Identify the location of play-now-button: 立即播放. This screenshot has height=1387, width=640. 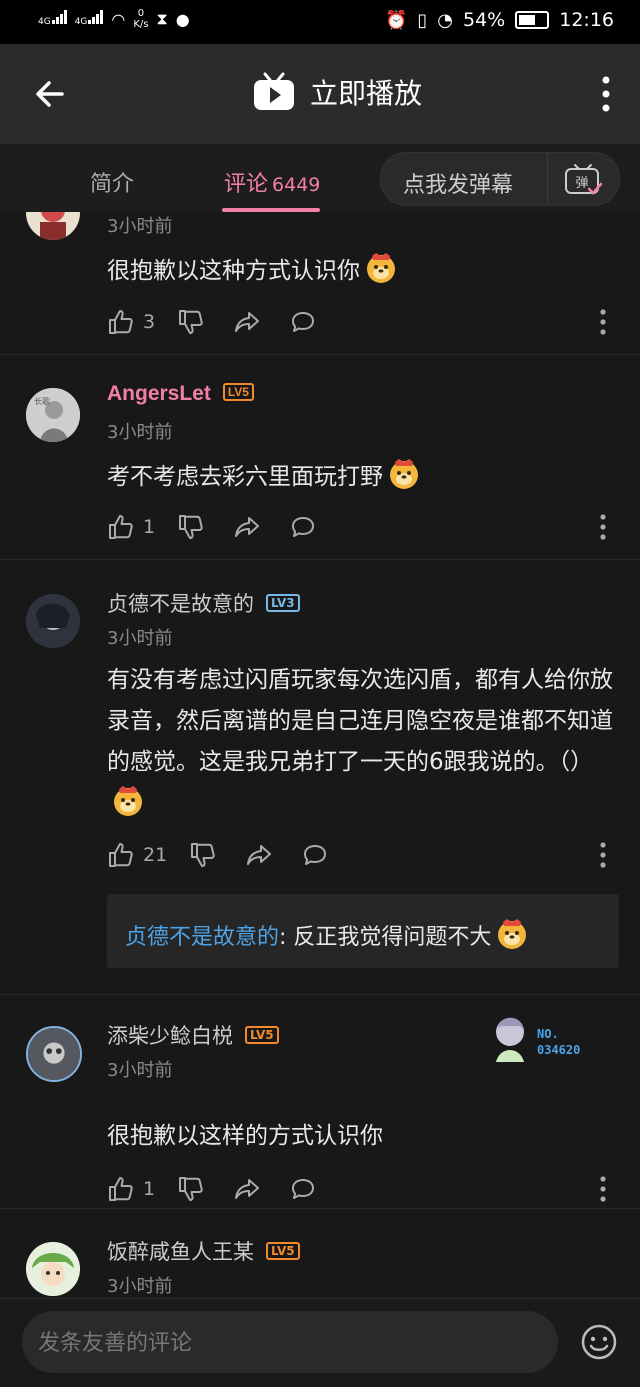
(337, 92).